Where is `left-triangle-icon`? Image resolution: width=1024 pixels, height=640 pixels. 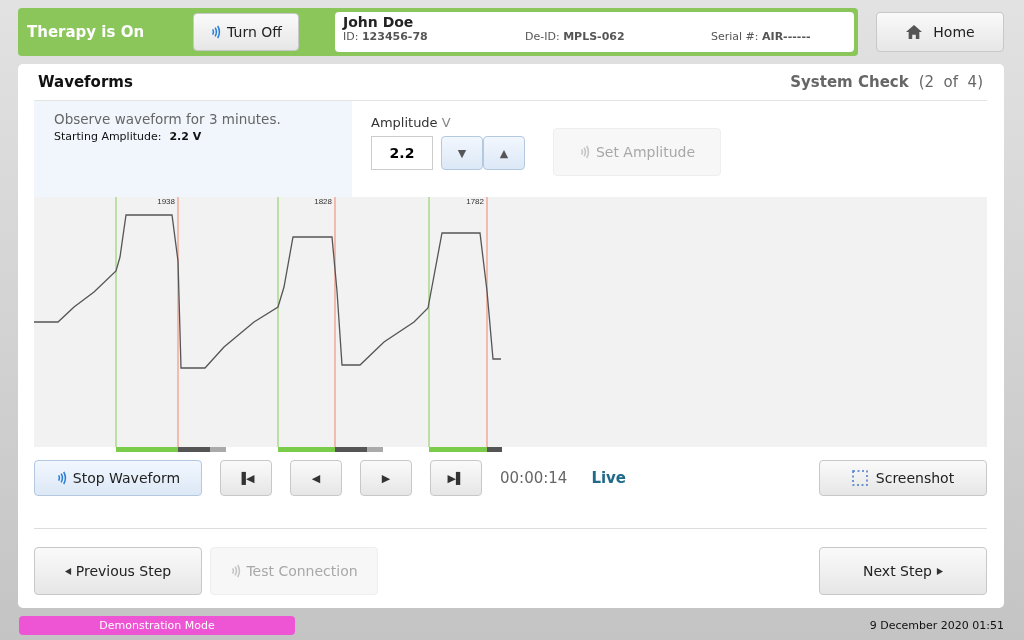
left-triangle-icon is located at coordinates (68, 571).